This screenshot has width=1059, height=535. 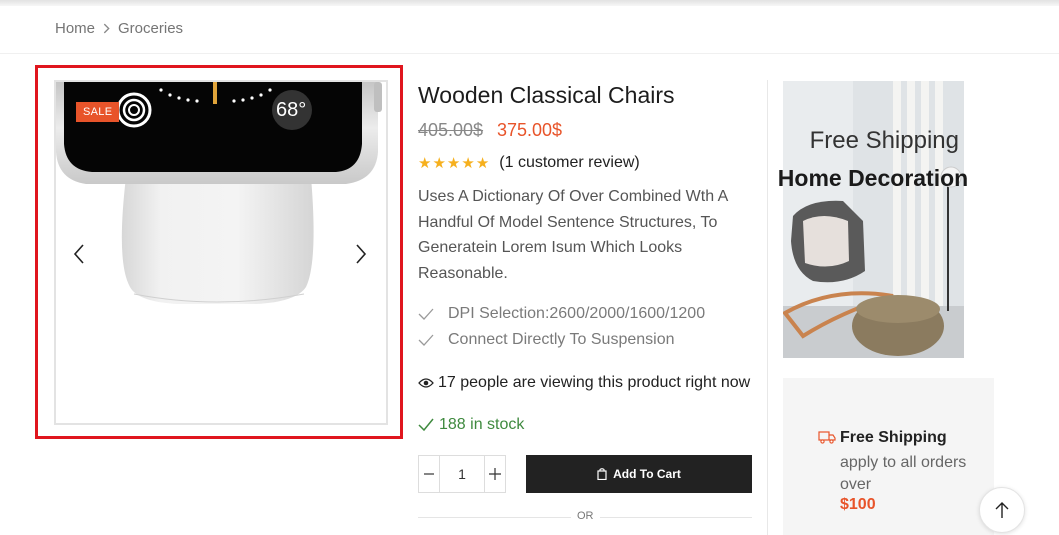 I want to click on shipping-amount: $100, so click(x=858, y=504).